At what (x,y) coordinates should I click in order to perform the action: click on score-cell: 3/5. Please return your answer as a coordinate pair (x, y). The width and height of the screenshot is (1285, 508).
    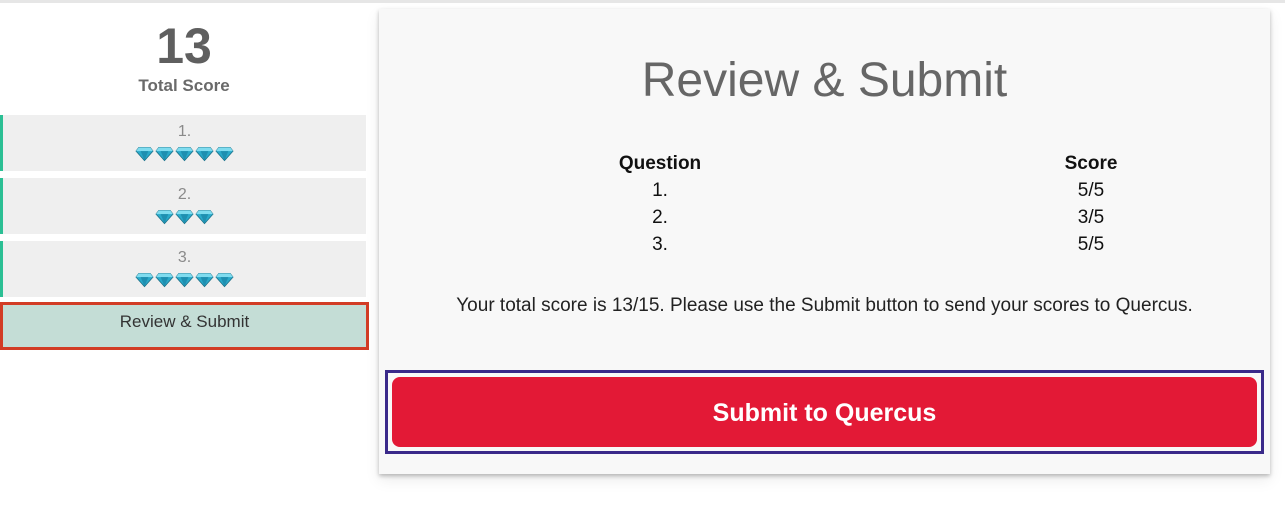
    Looking at the image, I should click on (1091, 217).